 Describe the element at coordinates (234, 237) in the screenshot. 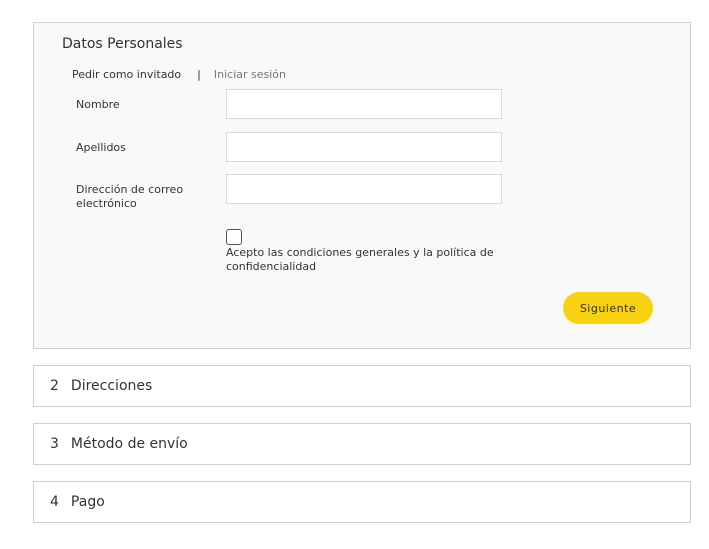

I see `consent-checkbox` at that location.